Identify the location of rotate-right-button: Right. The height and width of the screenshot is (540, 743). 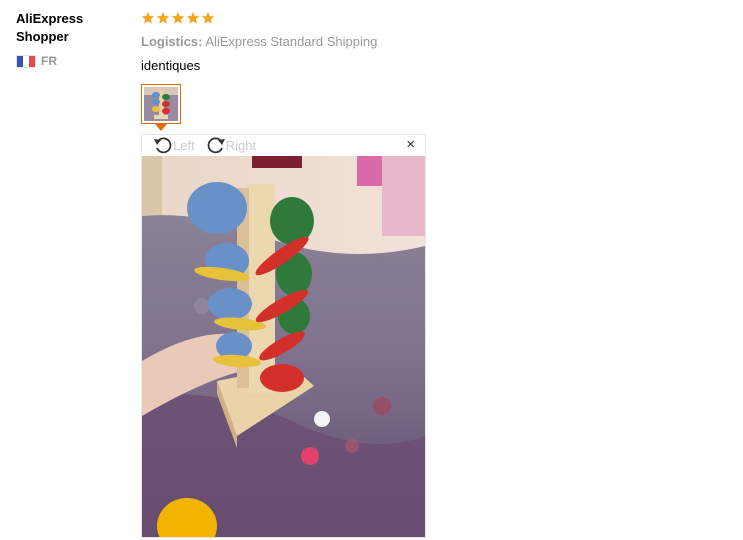
(230, 145).